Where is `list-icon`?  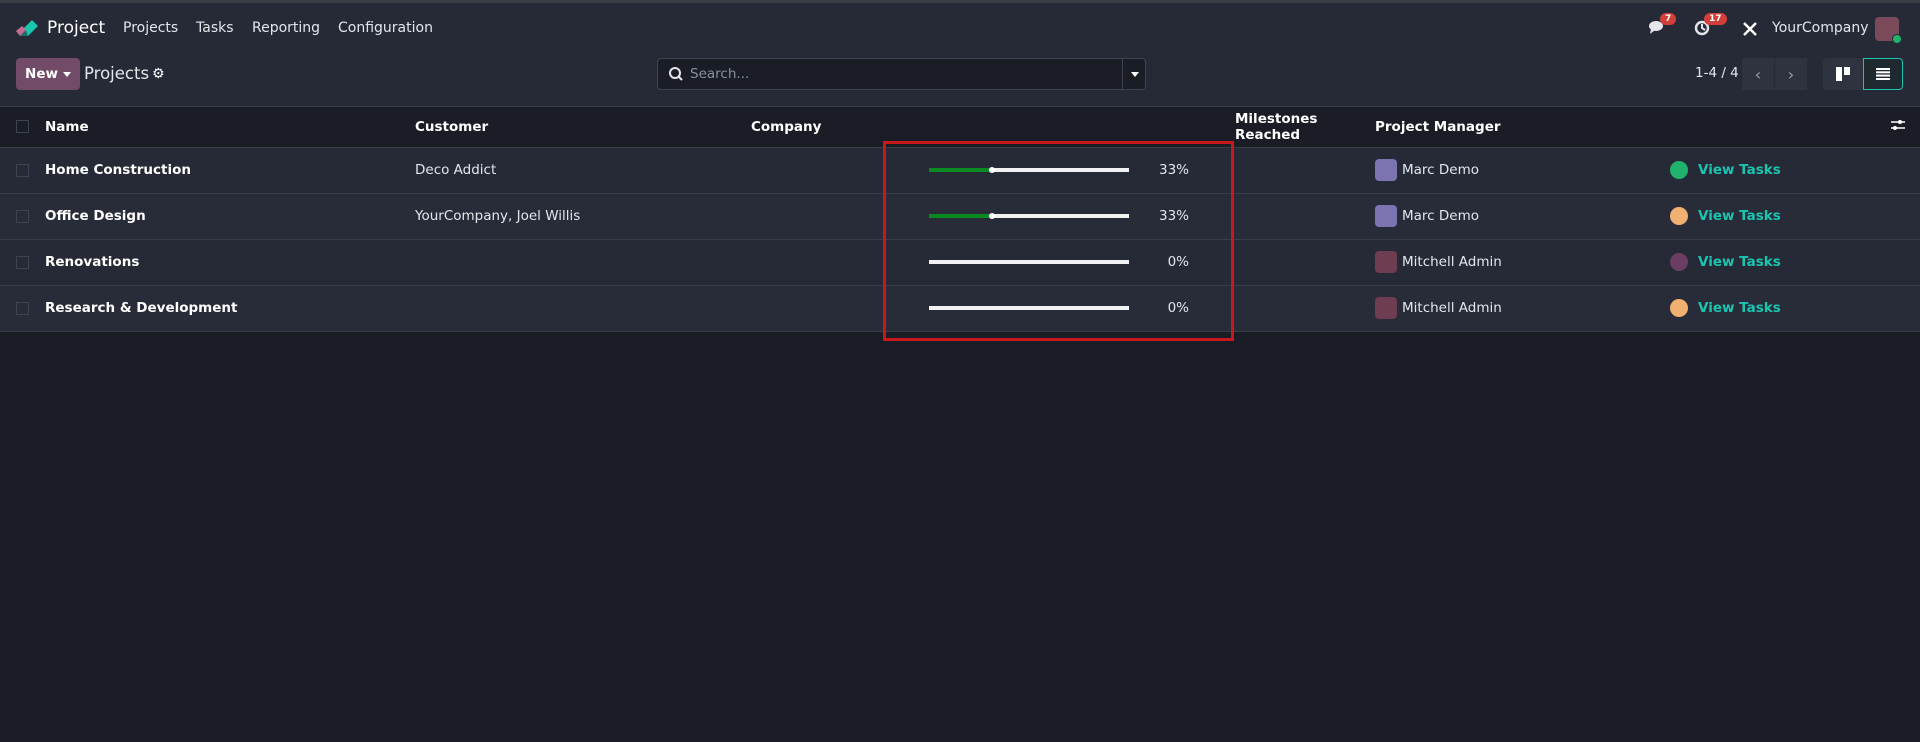
list-icon is located at coordinates (1883, 74).